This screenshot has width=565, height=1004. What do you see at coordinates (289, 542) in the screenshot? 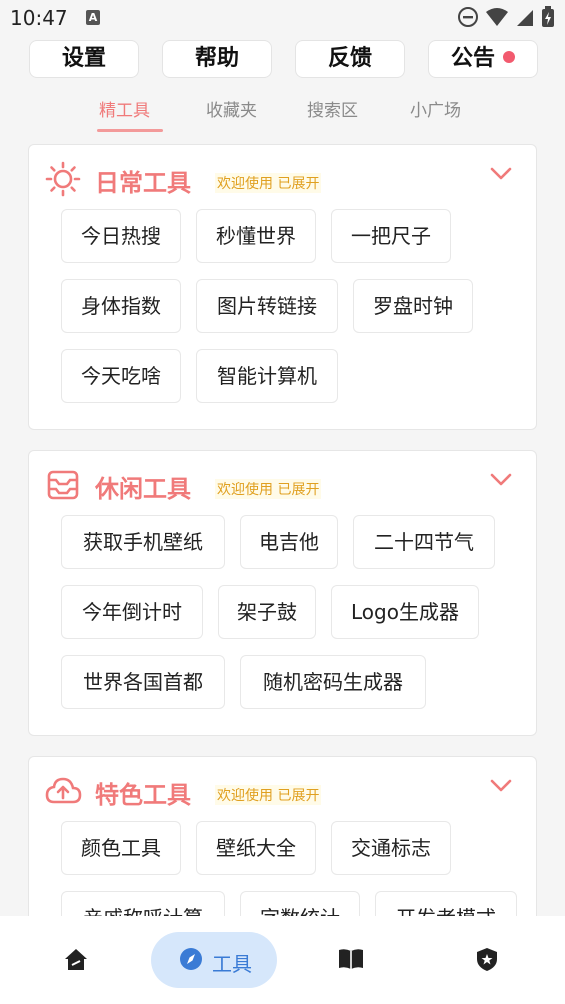
I see `tool-chip: 电吉他` at bounding box center [289, 542].